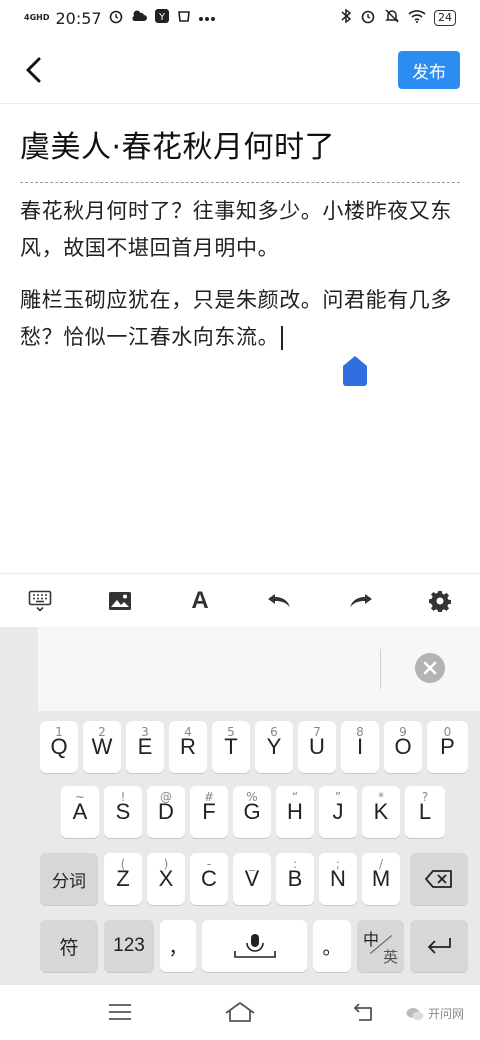 This screenshot has height=1040, width=480. What do you see at coordinates (380, 946) in the screenshot?
I see `language-switch-key: 中 英` at bounding box center [380, 946].